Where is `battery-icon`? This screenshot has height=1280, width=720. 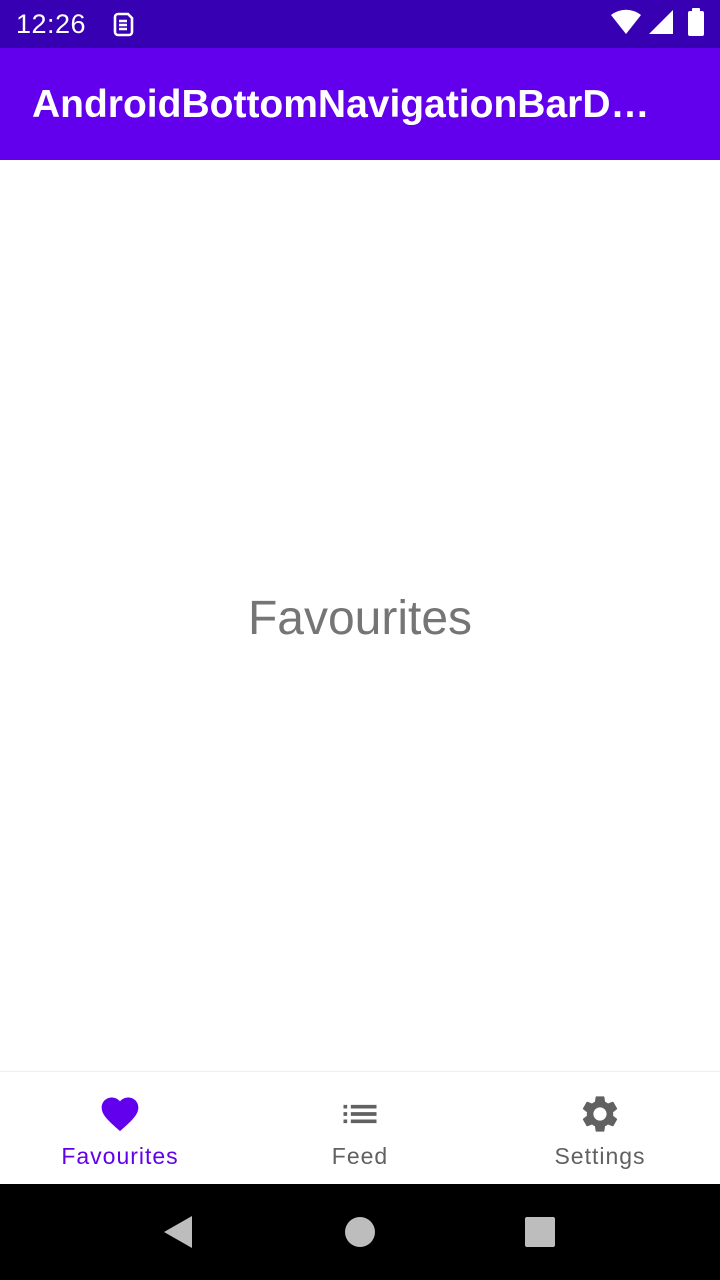
battery-icon is located at coordinates (696, 24).